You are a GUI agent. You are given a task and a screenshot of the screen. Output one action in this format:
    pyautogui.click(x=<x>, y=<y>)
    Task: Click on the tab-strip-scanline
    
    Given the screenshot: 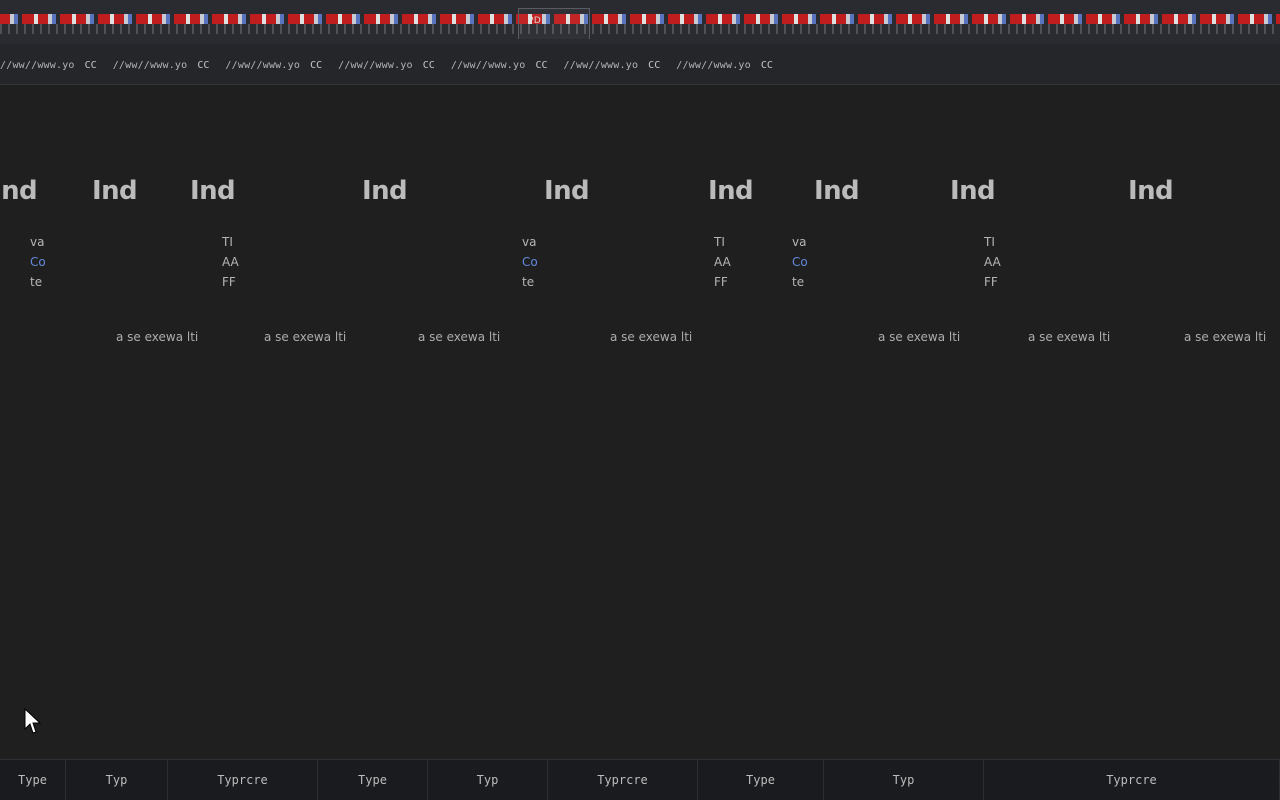 What is the action you would take?
    pyautogui.click(x=640, y=29)
    